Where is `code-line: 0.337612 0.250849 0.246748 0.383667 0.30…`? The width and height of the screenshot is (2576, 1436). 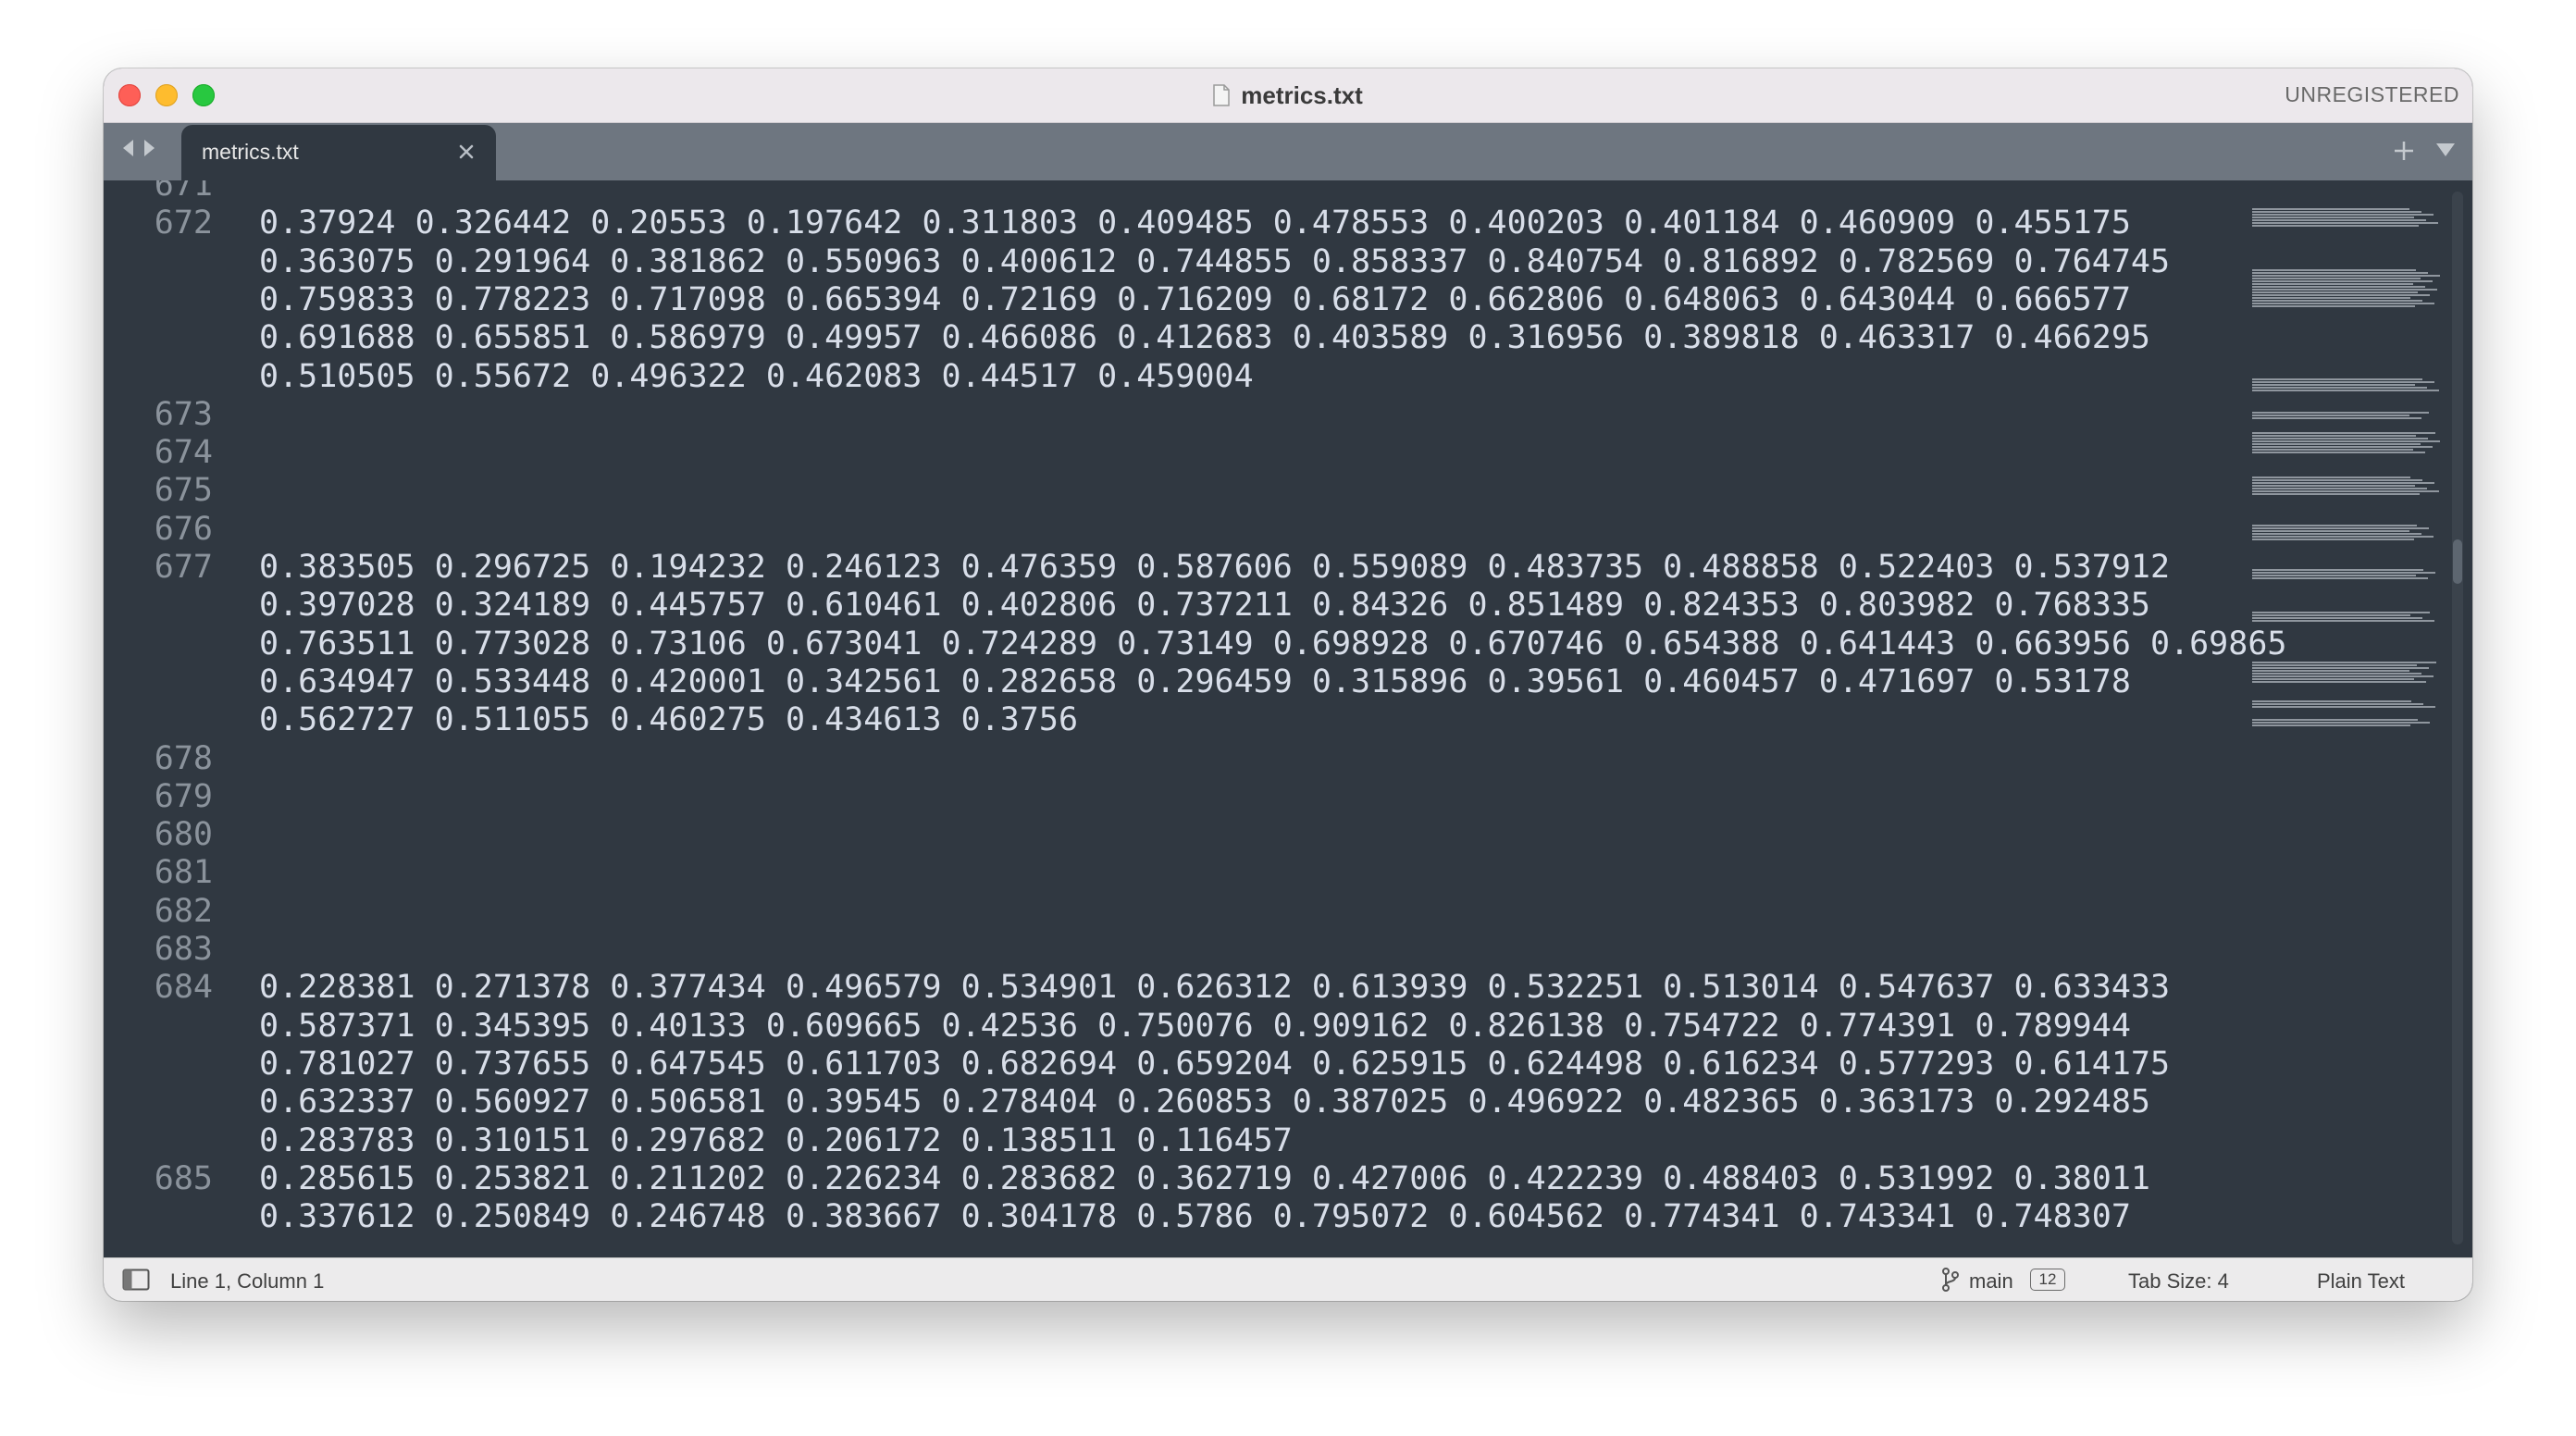
code-line: 0.337612 0.250849 0.246748 0.383667 0.30… is located at coordinates (1195, 1216).